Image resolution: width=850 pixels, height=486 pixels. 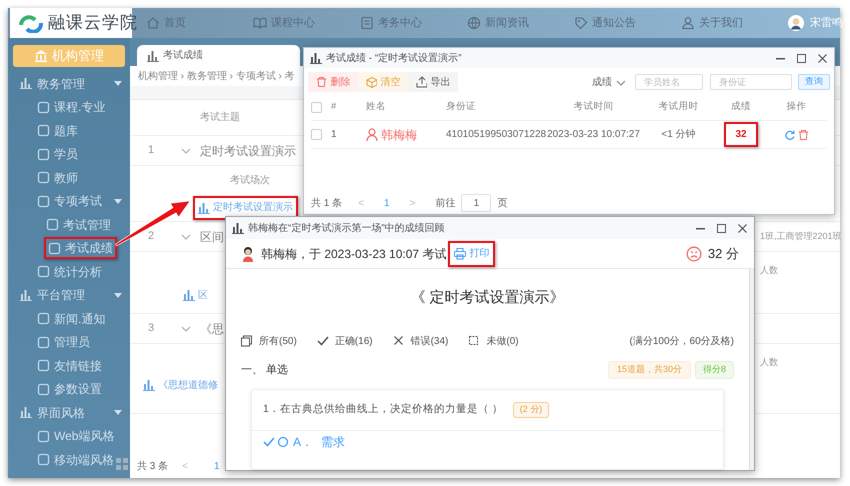 What do you see at coordinates (669, 82) in the screenshot?
I see `name-input: 学员姓名` at bounding box center [669, 82].